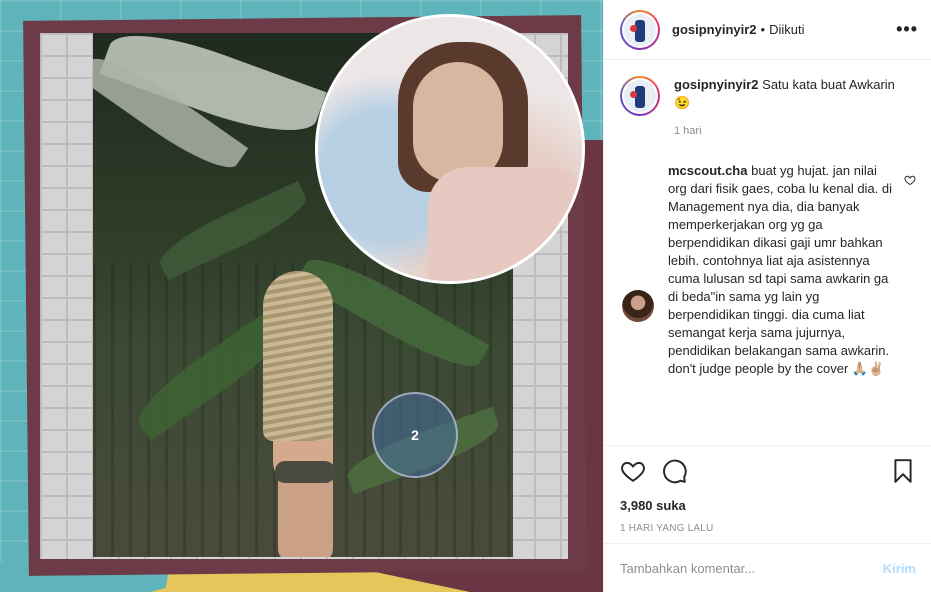  What do you see at coordinates (868, 368) in the screenshot?
I see `comment-emoji: 🙏🏼✌🏼` at bounding box center [868, 368].